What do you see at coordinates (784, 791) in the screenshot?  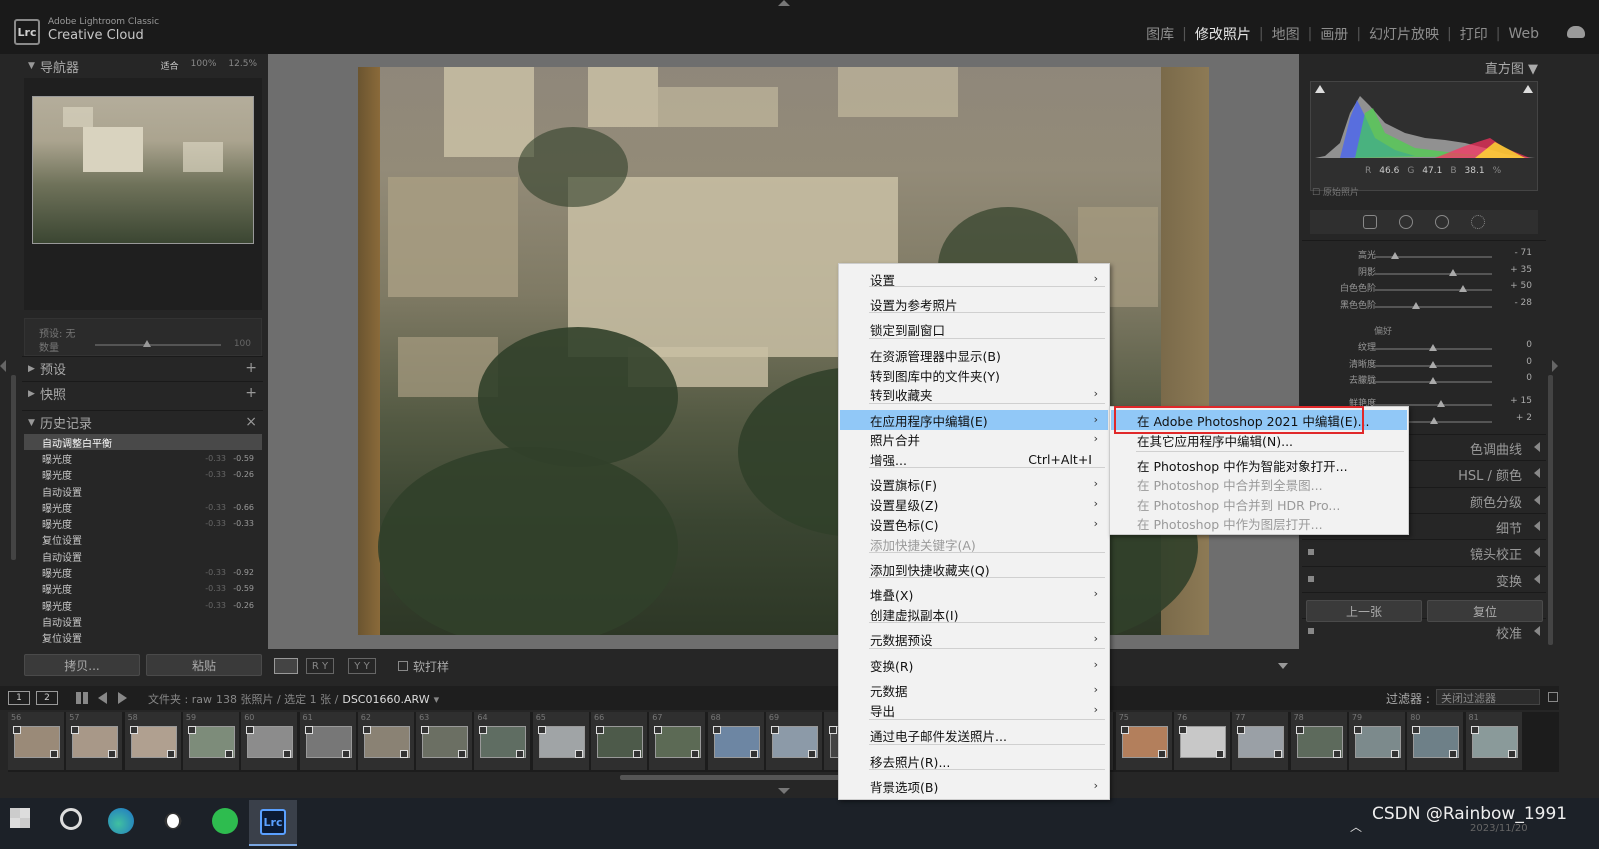 I see `collapse-bottom-arrow-icon` at bounding box center [784, 791].